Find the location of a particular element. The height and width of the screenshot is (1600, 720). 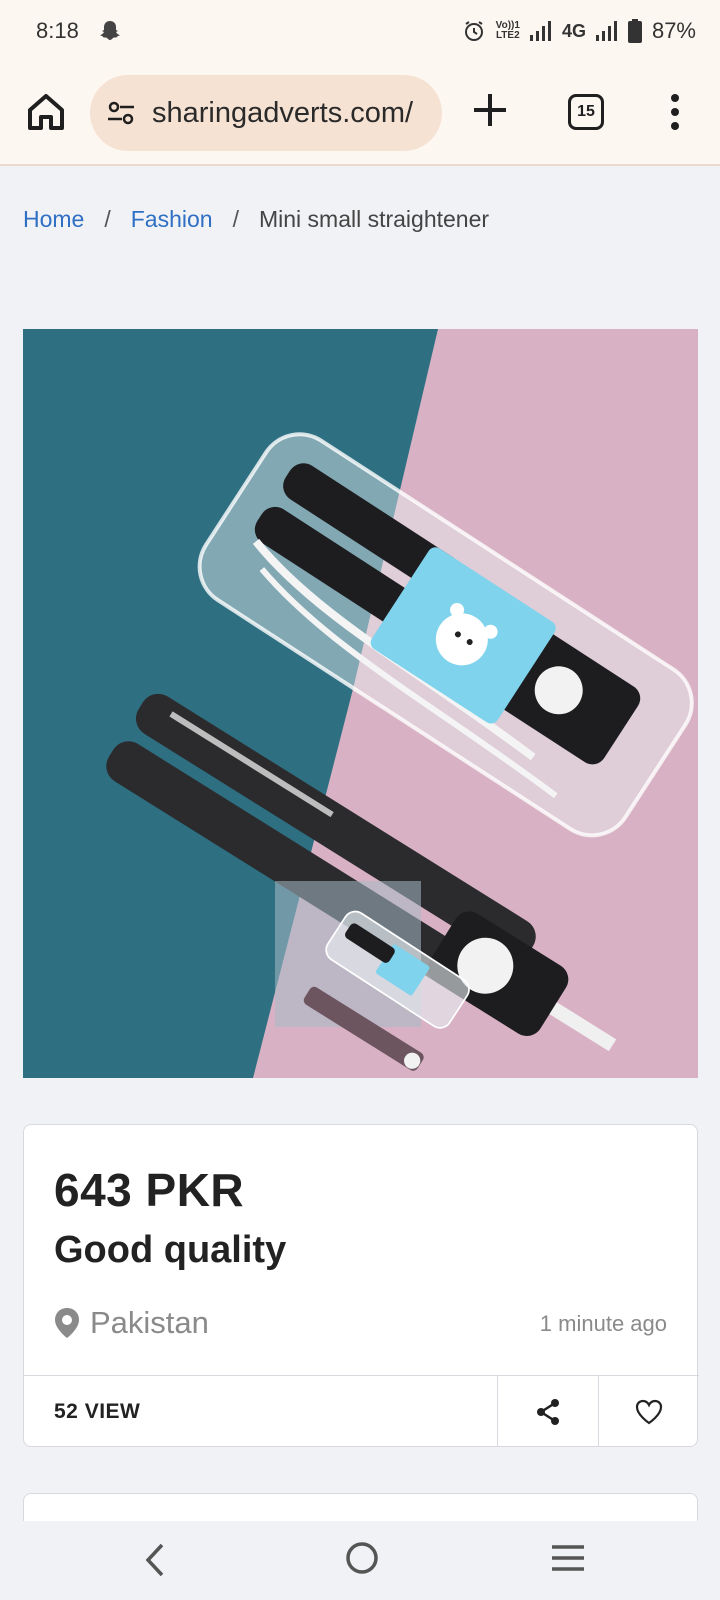

home-circle-icon is located at coordinates (362, 1558).